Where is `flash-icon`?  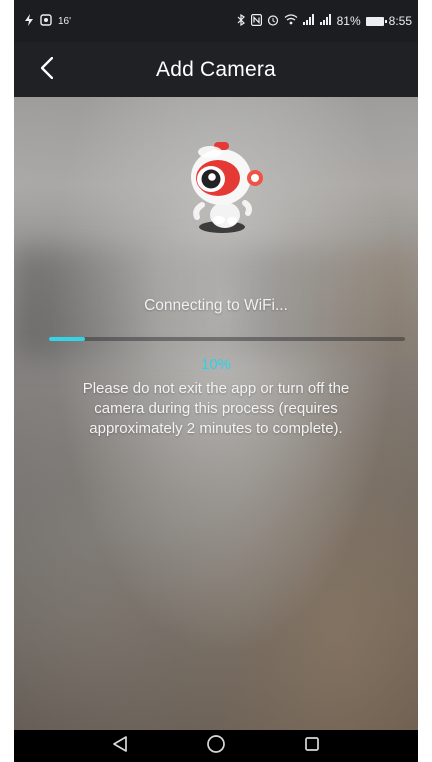 flash-icon is located at coordinates (29, 21).